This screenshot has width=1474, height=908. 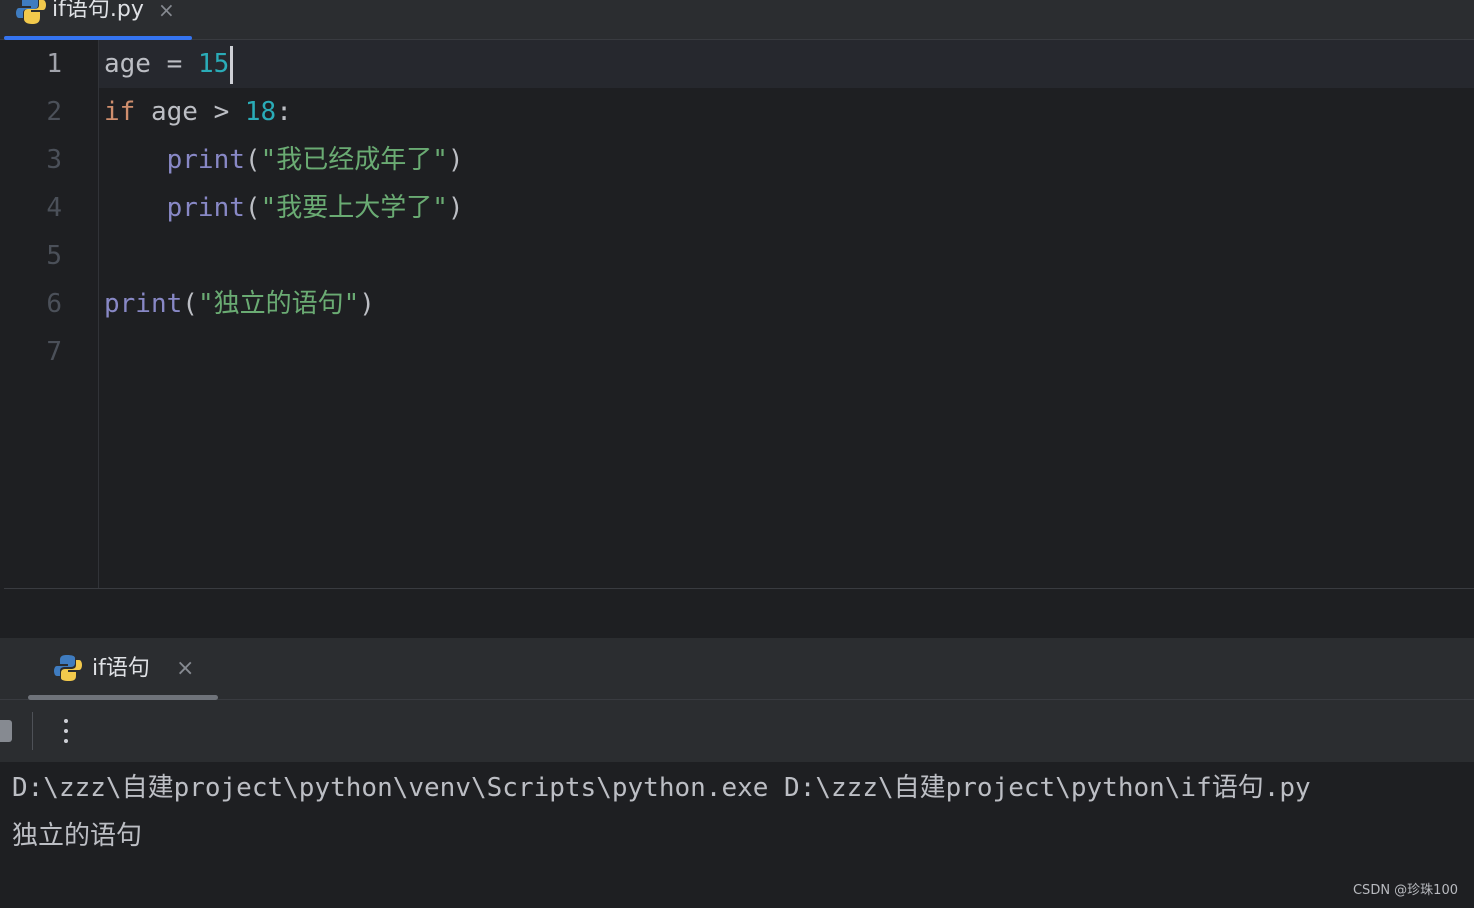 What do you see at coordinates (174, 64) in the screenshot?
I see `operator: =` at bounding box center [174, 64].